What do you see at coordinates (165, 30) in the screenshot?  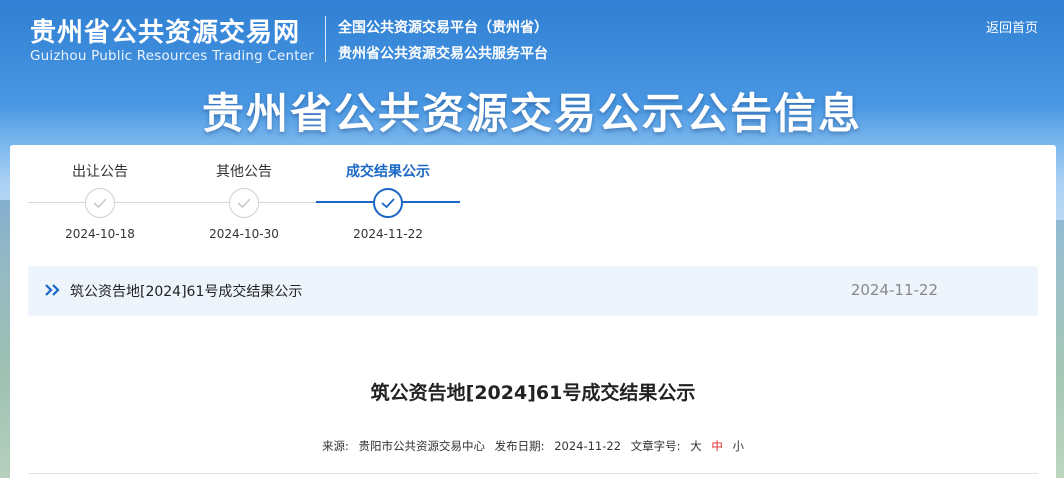 I see `site-logo-chinese: 贵州省公共资源交易网` at bounding box center [165, 30].